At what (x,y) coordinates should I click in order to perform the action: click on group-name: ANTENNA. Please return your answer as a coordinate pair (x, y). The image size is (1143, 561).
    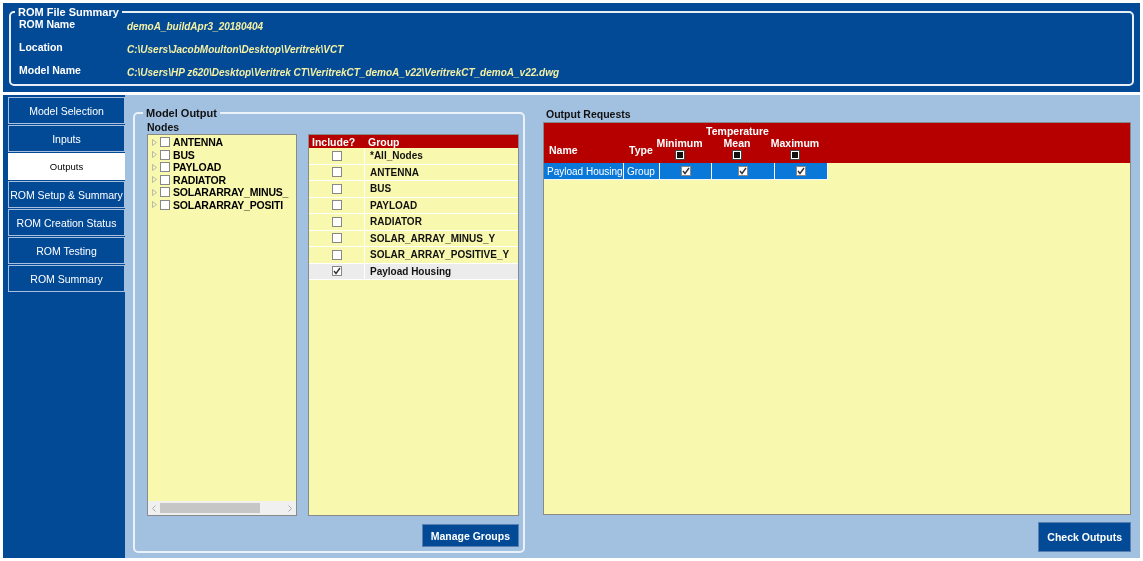
    Looking at the image, I should click on (394, 172).